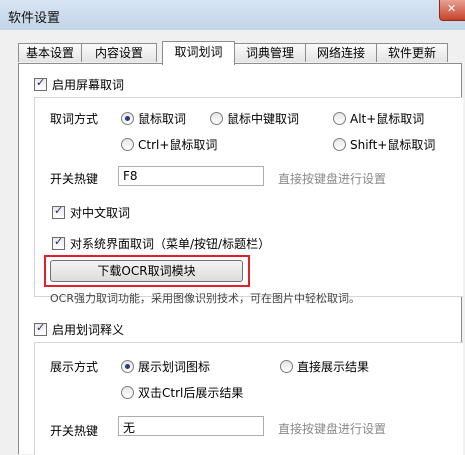 The image size is (465, 455). What do you see at coordinates (205, 298) in the screenshot?
I see `ocr-description: OCR强力取词功能，采用图像识别技术，可在图片中轻松取词。` at bounding box center [205, 298].